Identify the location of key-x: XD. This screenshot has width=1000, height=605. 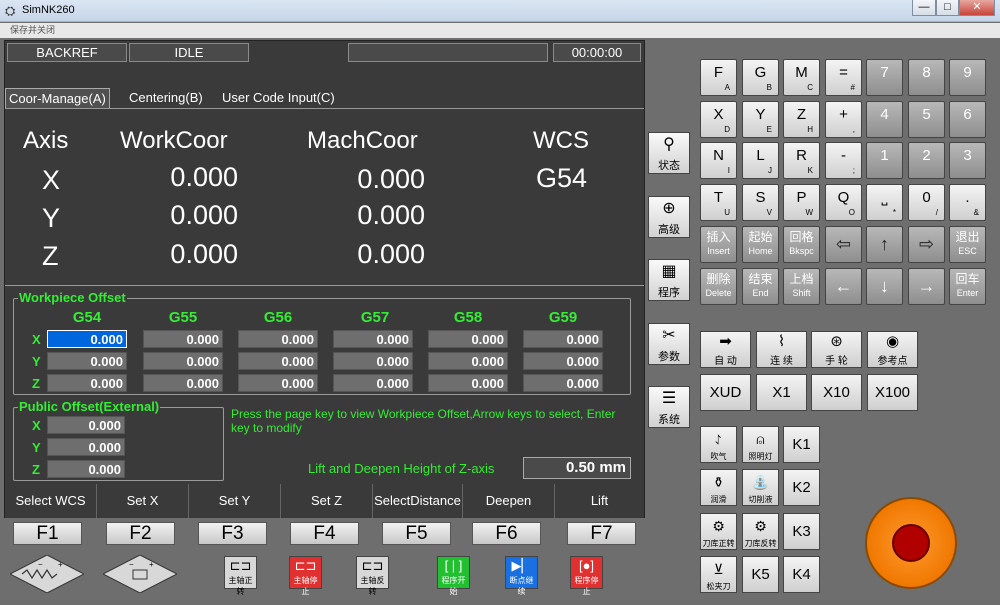
(718, 119).